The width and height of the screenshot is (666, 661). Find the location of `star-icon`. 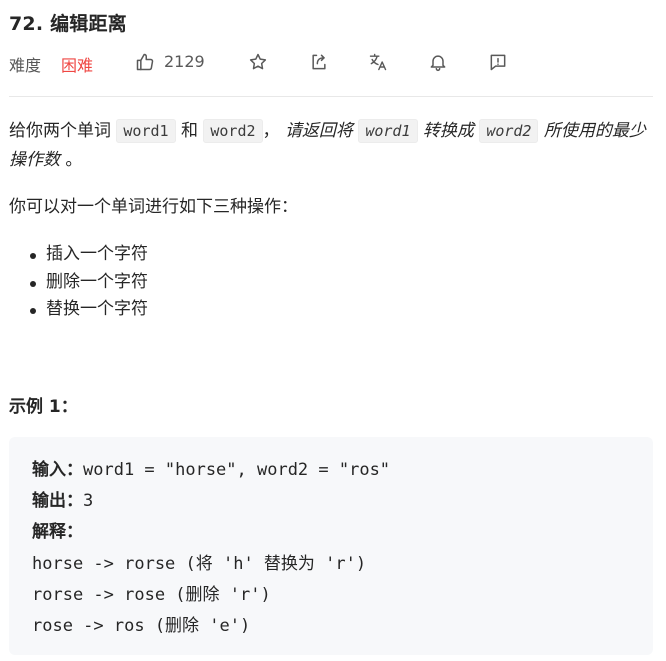

star-icon is located at coordinates (258, 62).